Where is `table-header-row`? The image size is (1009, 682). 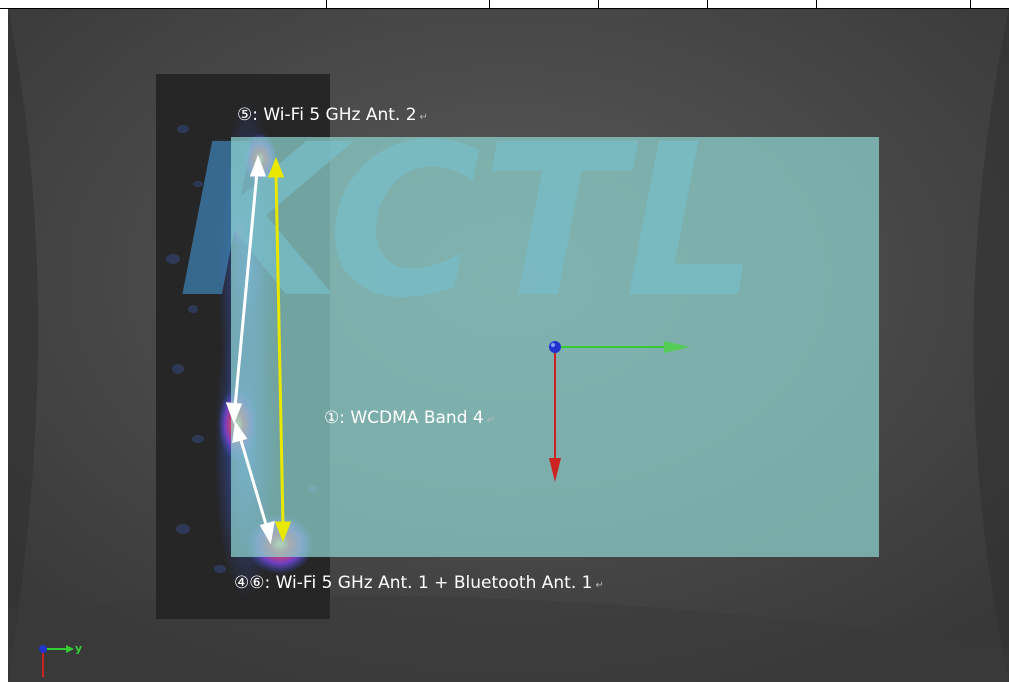
table-header-row is located at coordinates (504, 4).